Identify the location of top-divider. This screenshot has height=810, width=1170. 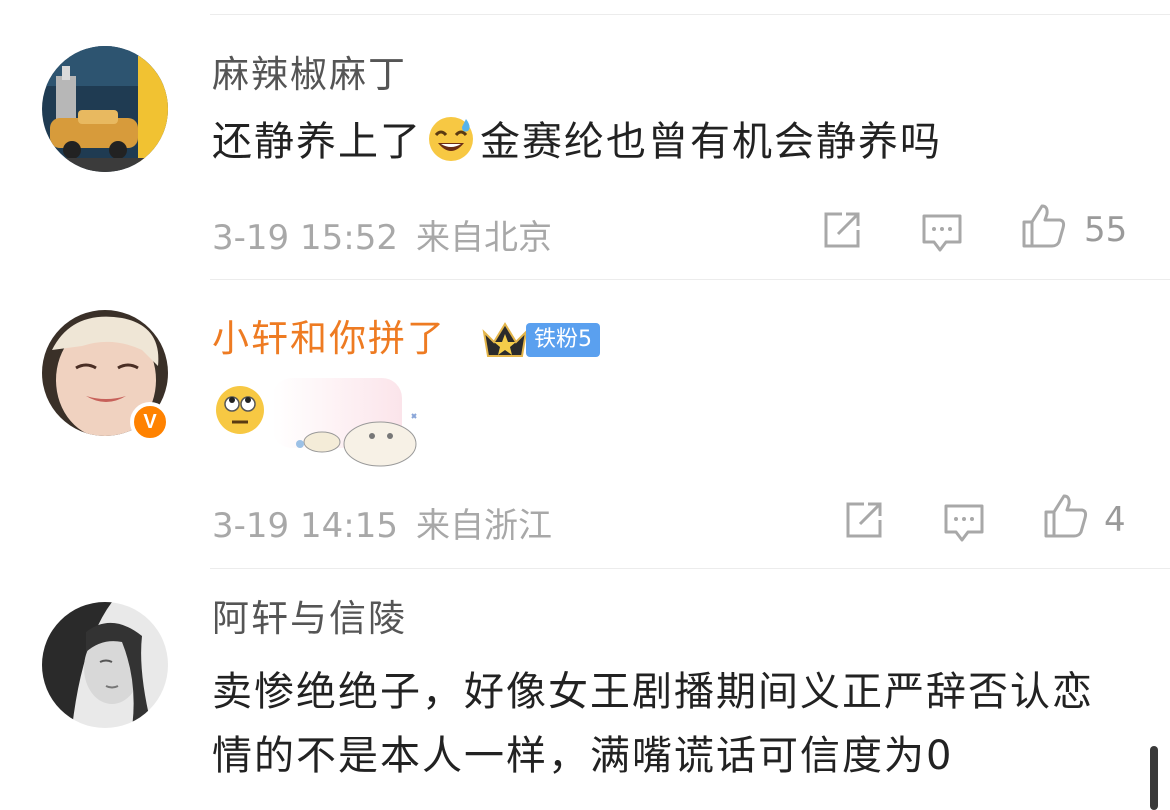
(690, 14).